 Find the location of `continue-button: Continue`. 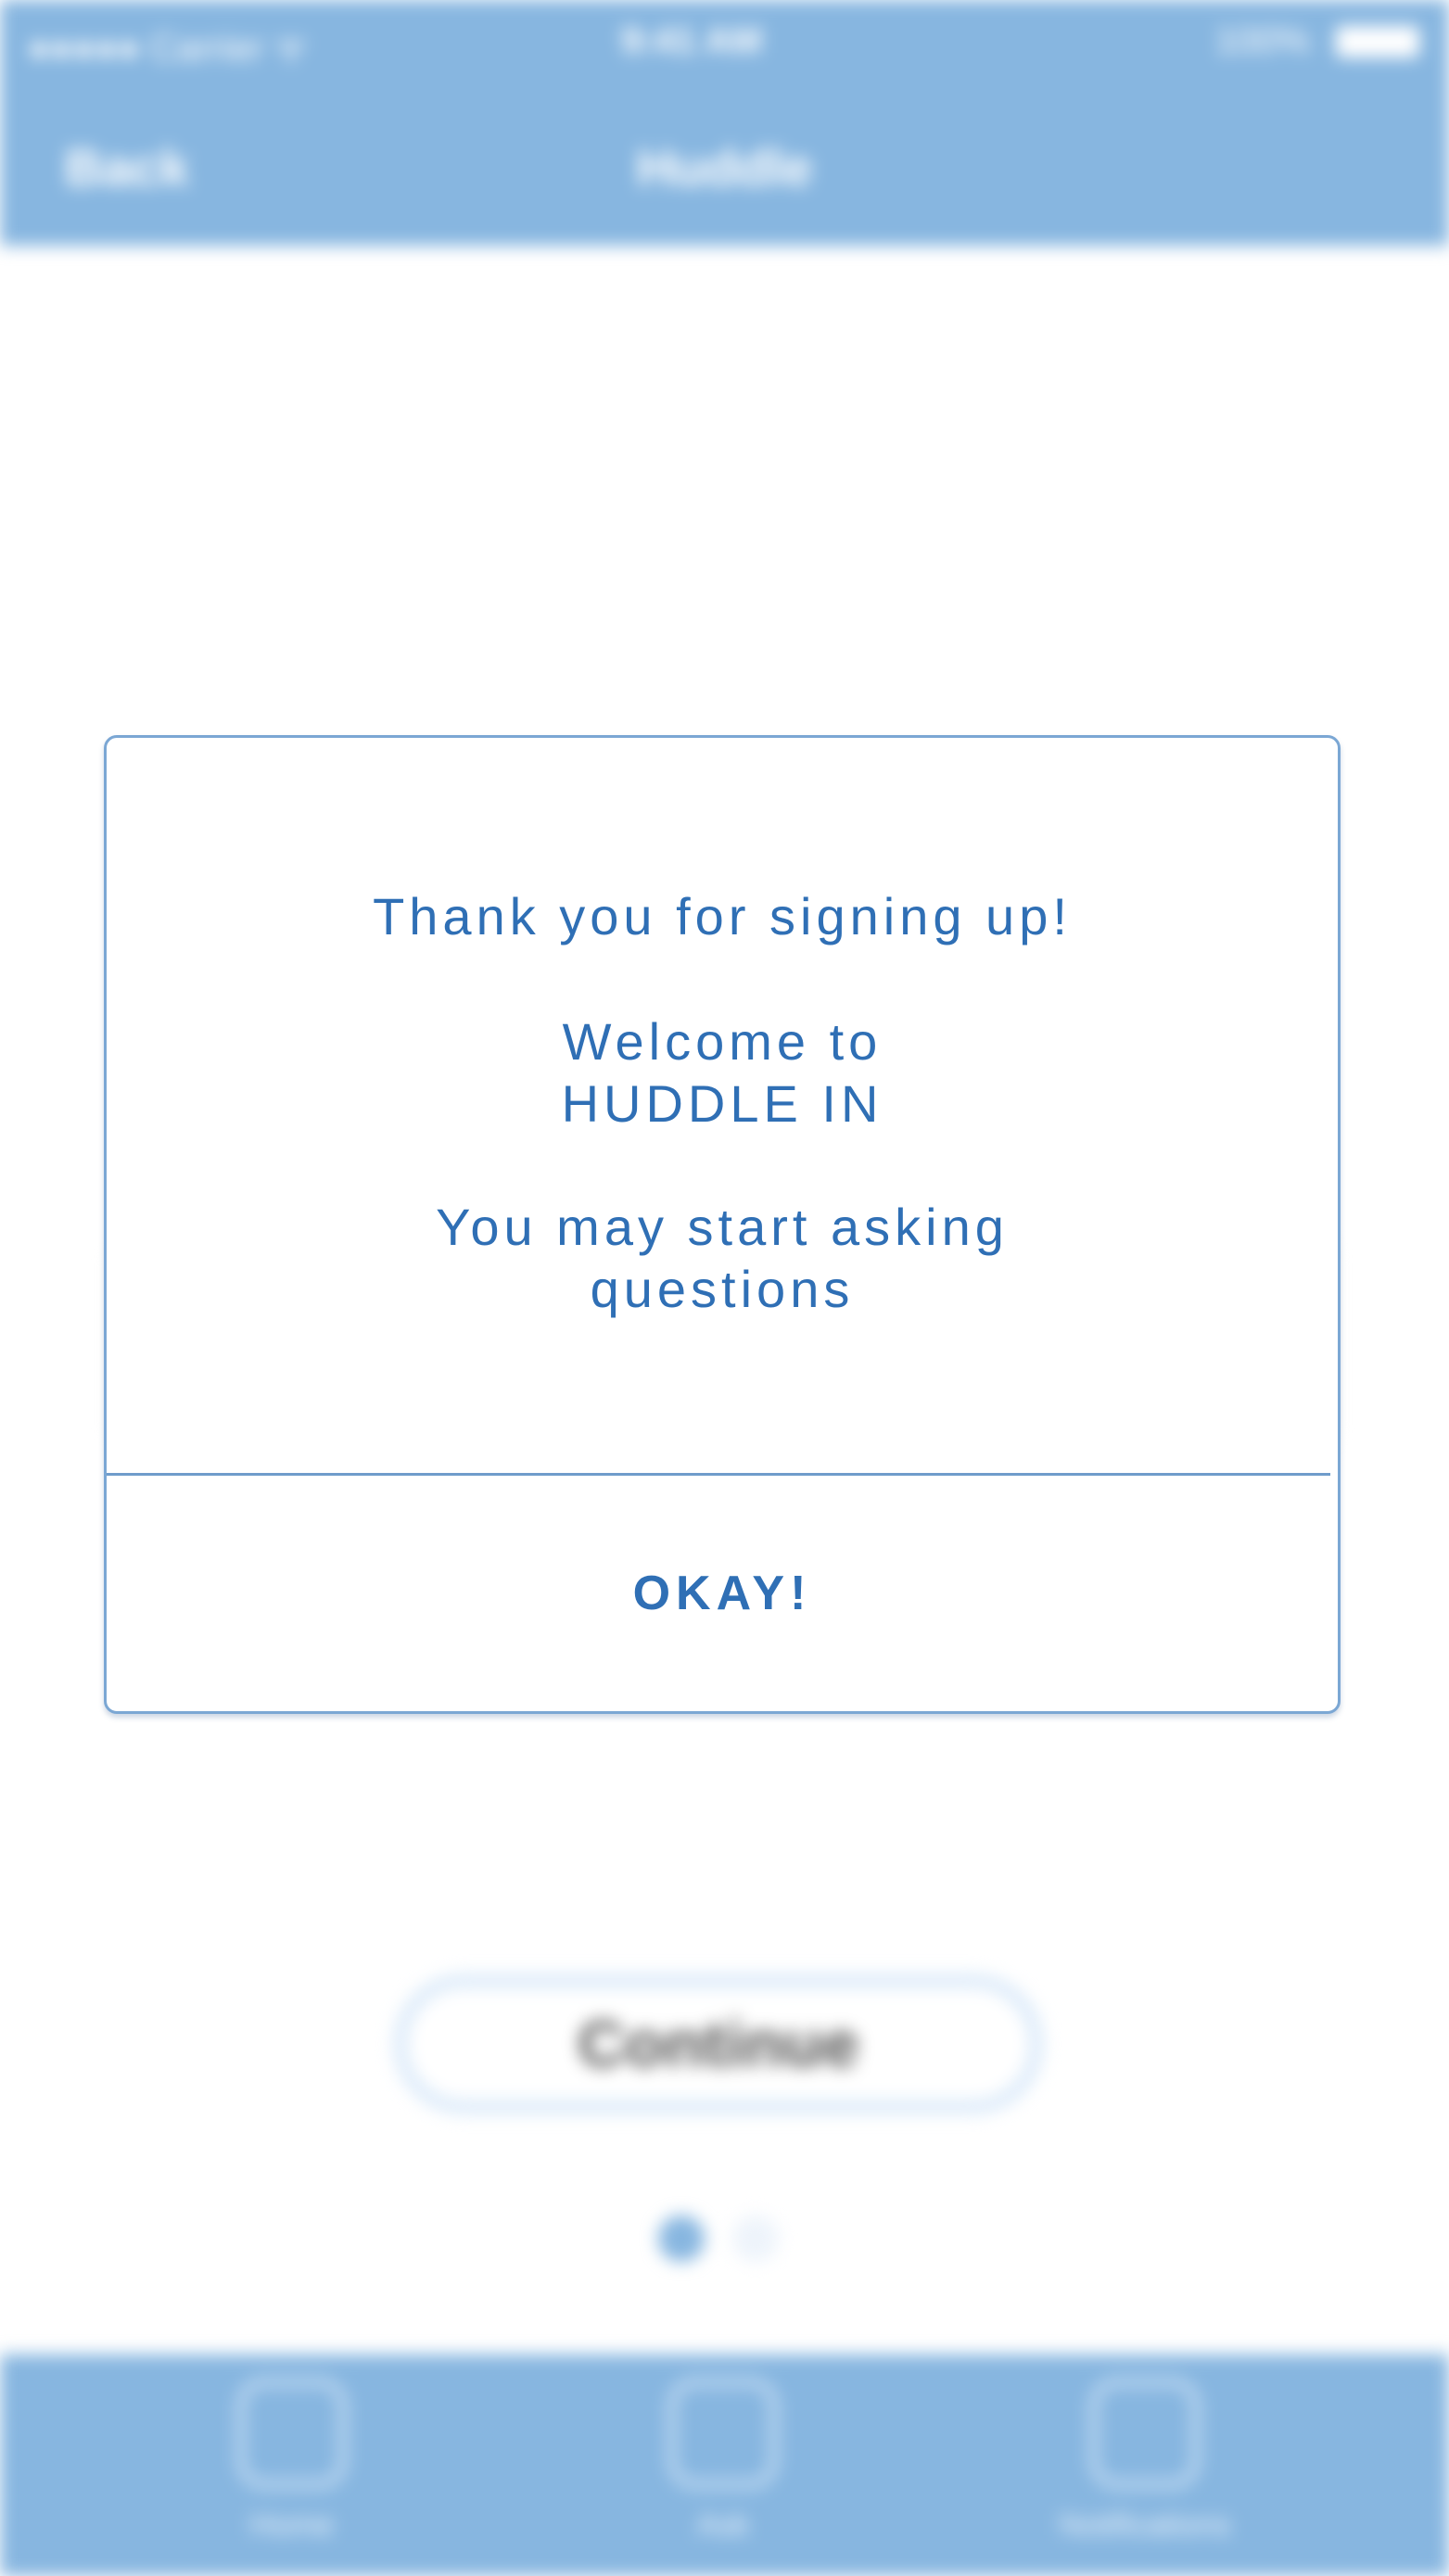

continue-button: Continue is located at coordinates (718, 2043).